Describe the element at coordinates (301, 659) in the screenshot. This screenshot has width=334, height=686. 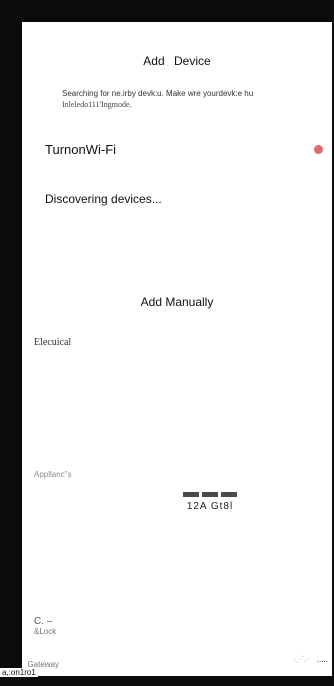
I see `bottom-faint: ·.·`.·` at that location.